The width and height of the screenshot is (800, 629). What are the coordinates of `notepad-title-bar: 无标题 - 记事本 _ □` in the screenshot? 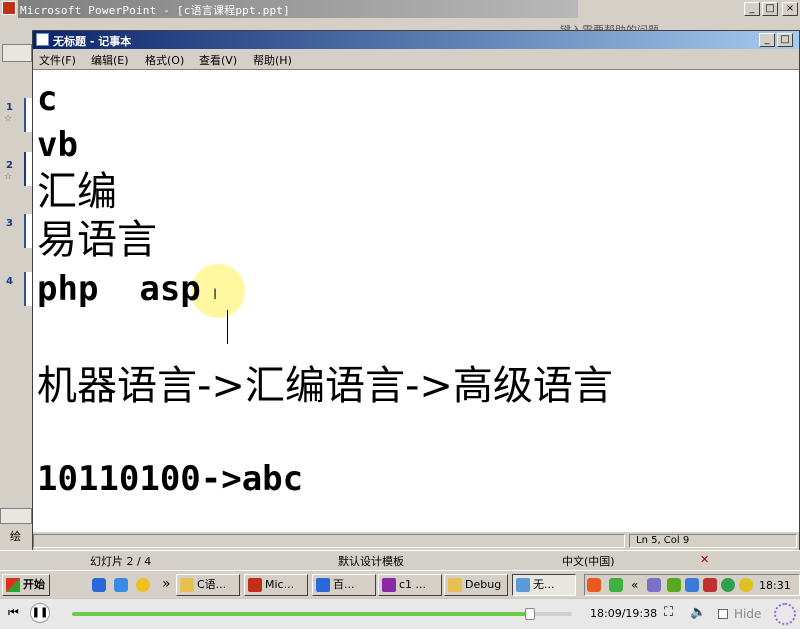 It's located at (416, 40).